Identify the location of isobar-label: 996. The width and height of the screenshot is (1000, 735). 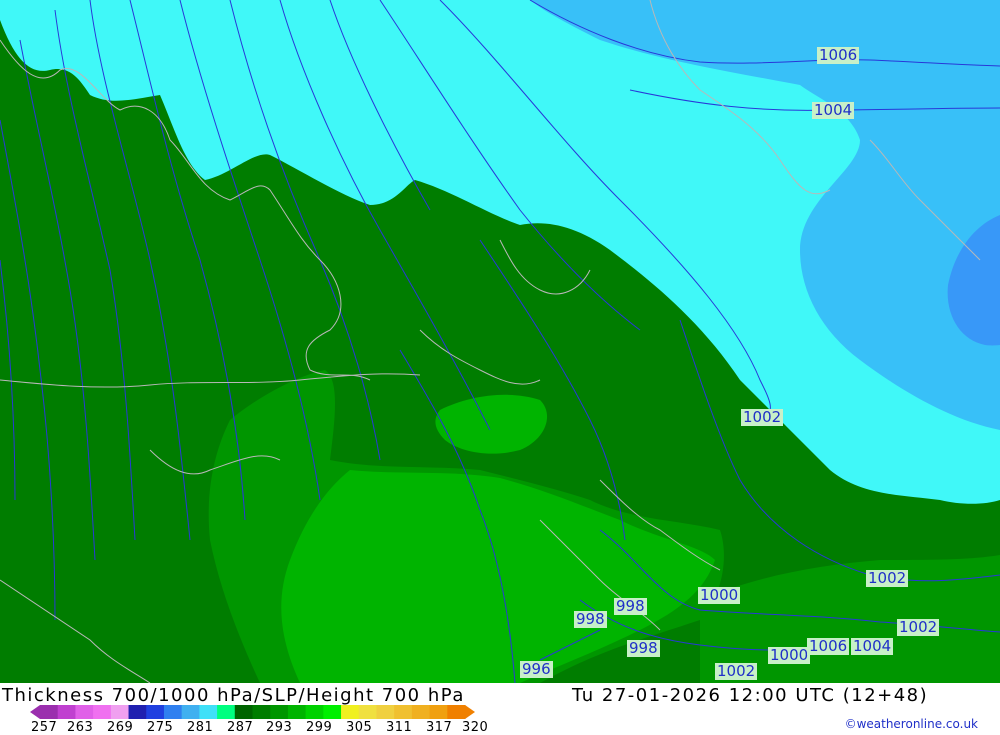
(536, 669).